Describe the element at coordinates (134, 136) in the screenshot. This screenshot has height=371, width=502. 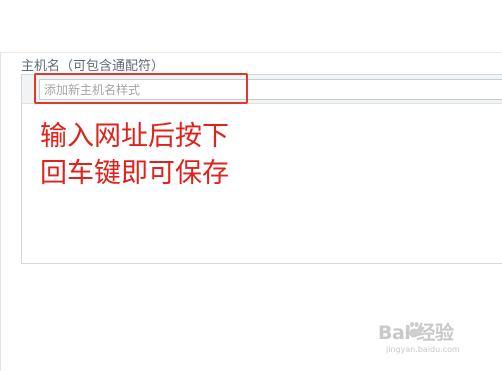
I see `annotation-line-1: 输入网址后按下` at that location.